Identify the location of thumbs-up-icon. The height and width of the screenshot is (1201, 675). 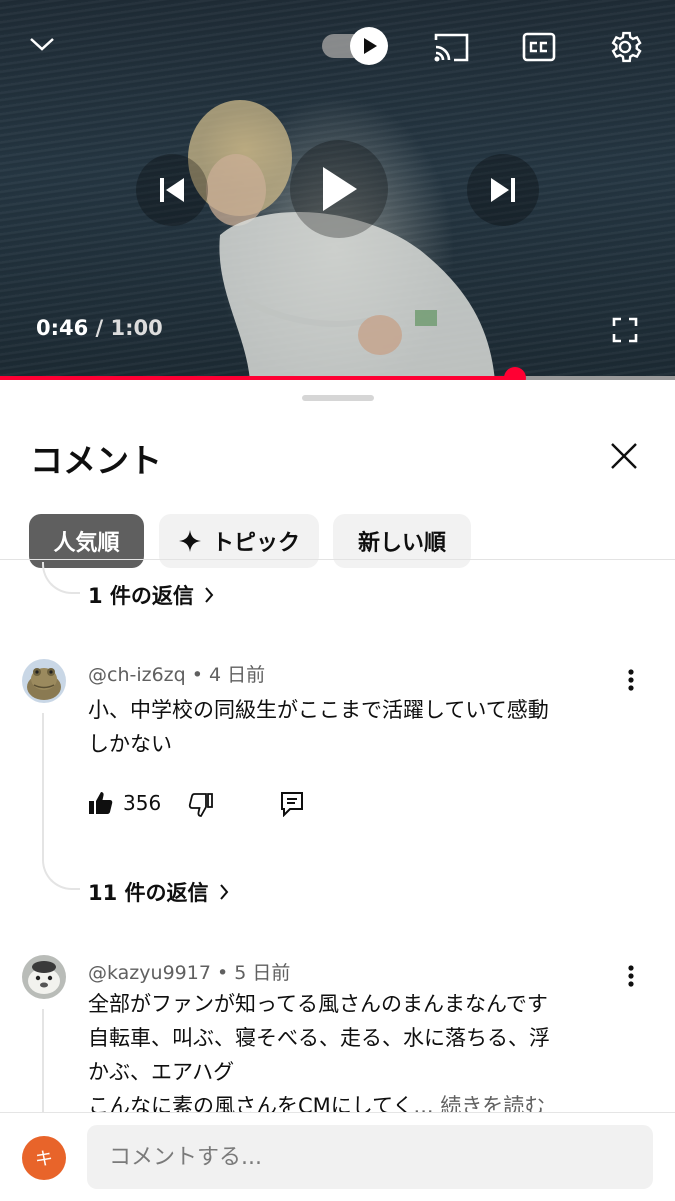
(101, 803).